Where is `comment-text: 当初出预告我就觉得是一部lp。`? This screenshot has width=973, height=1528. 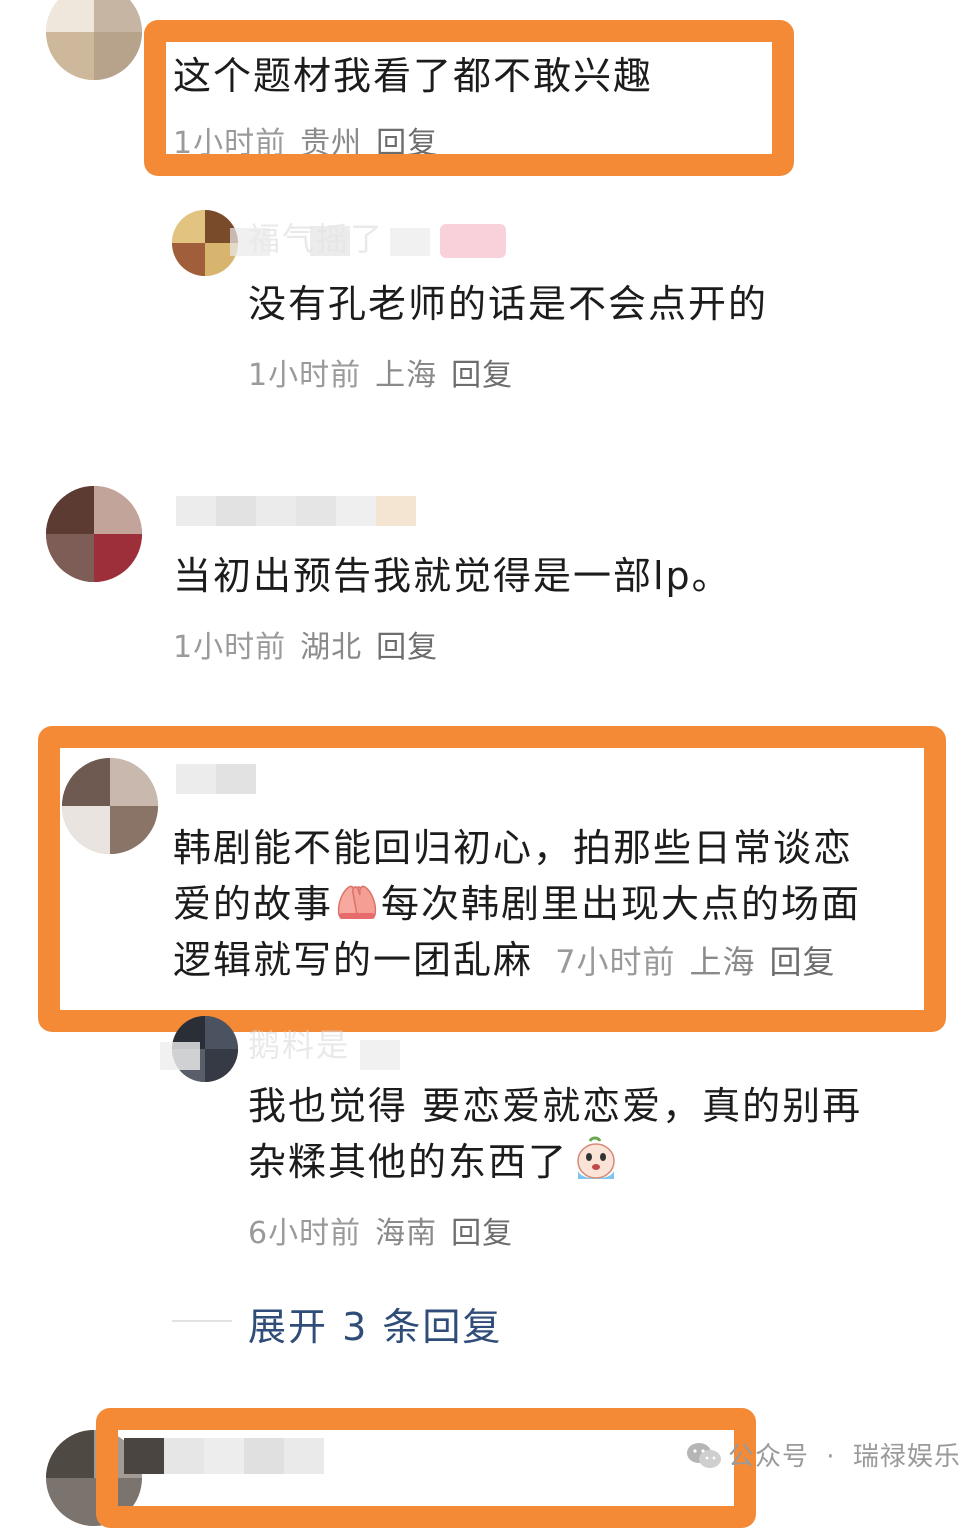 comment-text: 当初出预告我就觉得是一部lp。 is located at coordinates (452, 576).